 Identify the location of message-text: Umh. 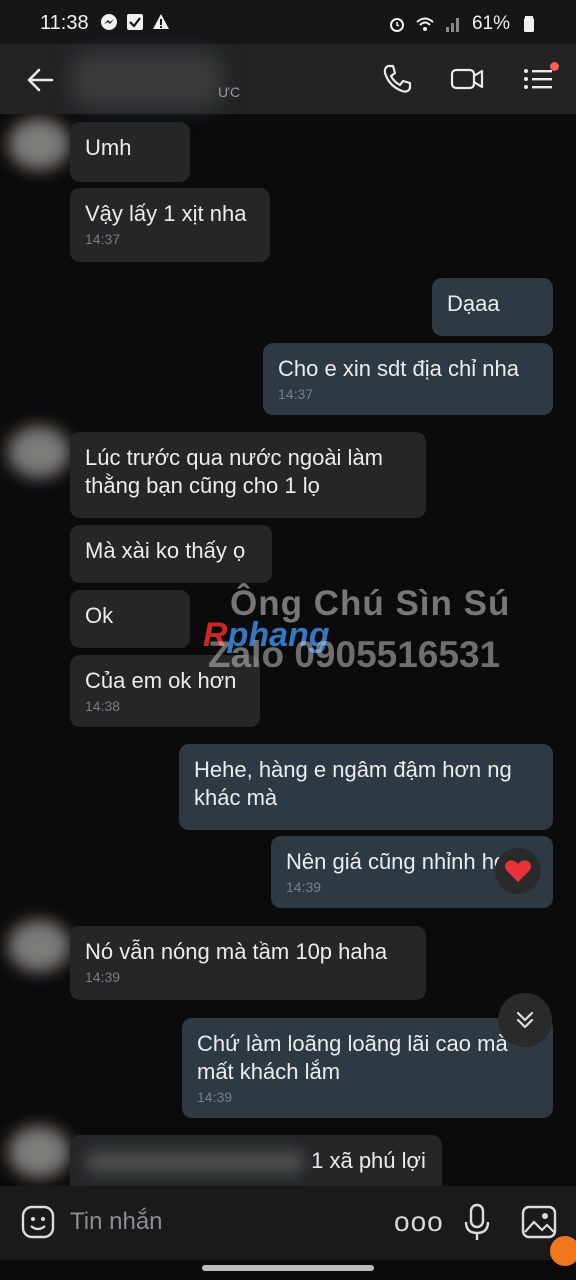
(108, 147).